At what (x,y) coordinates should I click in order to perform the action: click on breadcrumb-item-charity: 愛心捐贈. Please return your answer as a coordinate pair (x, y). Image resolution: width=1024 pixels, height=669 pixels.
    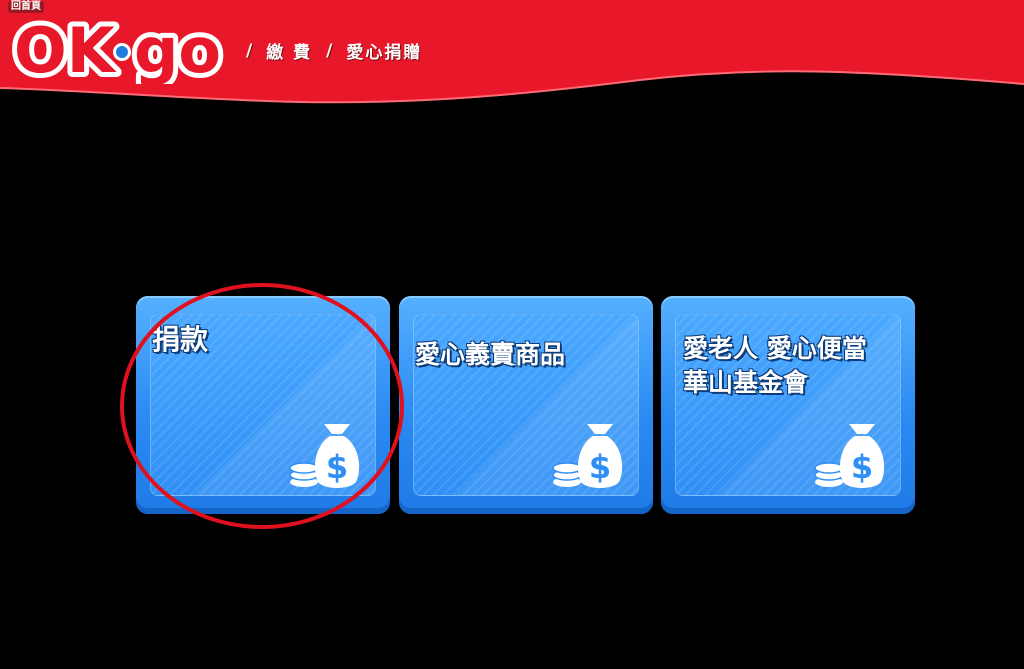
    Looking at the image, I should click on (384, 50).